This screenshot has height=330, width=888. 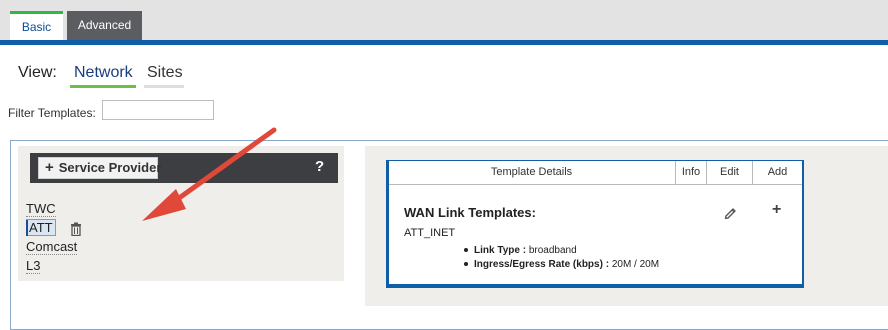 What do you see at coordinates (531, 172) in the screenshot?
I see `template-details-header: Template Details` at bounding box center [531, 172].